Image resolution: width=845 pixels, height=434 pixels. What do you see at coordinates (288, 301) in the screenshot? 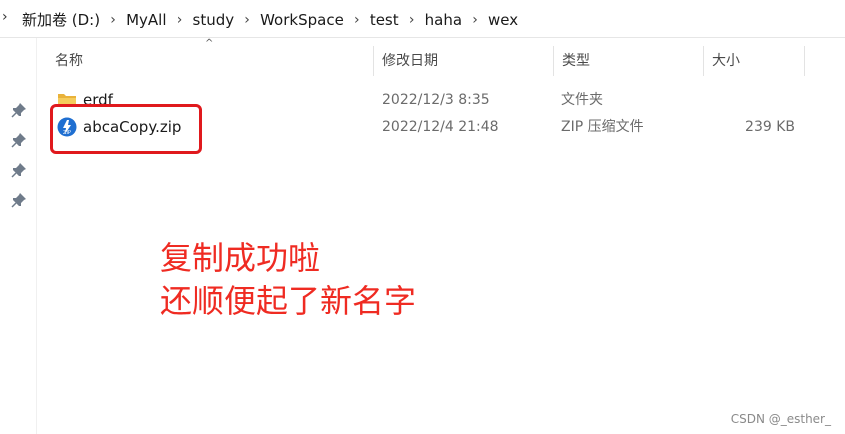
I see `annotation-line-2: 还顺便起了新名字` at bounding box center [288, 301].